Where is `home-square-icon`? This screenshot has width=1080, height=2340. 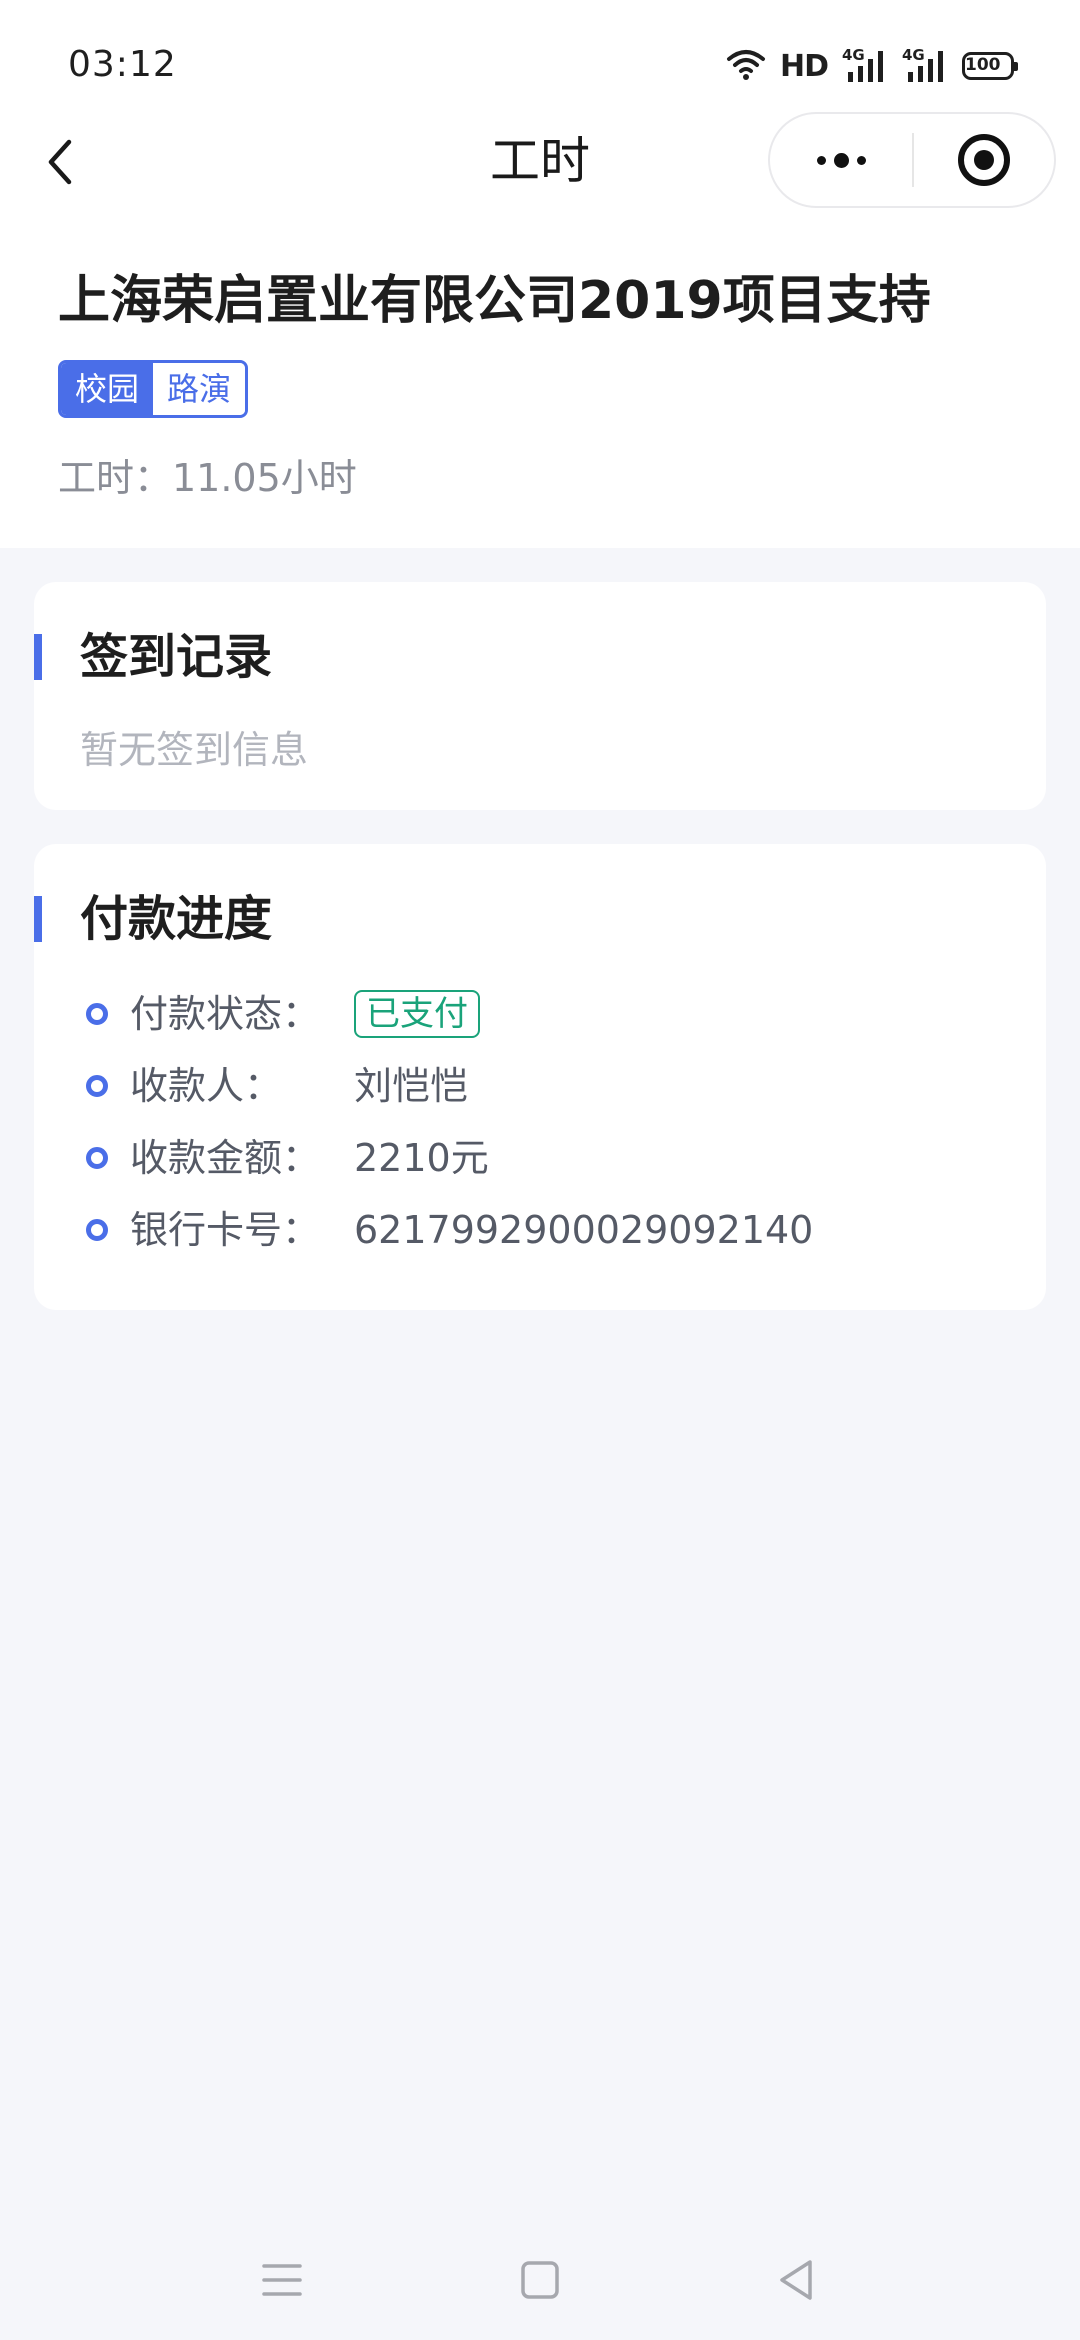
home-square-icon is located at coordinates (540, 2280).